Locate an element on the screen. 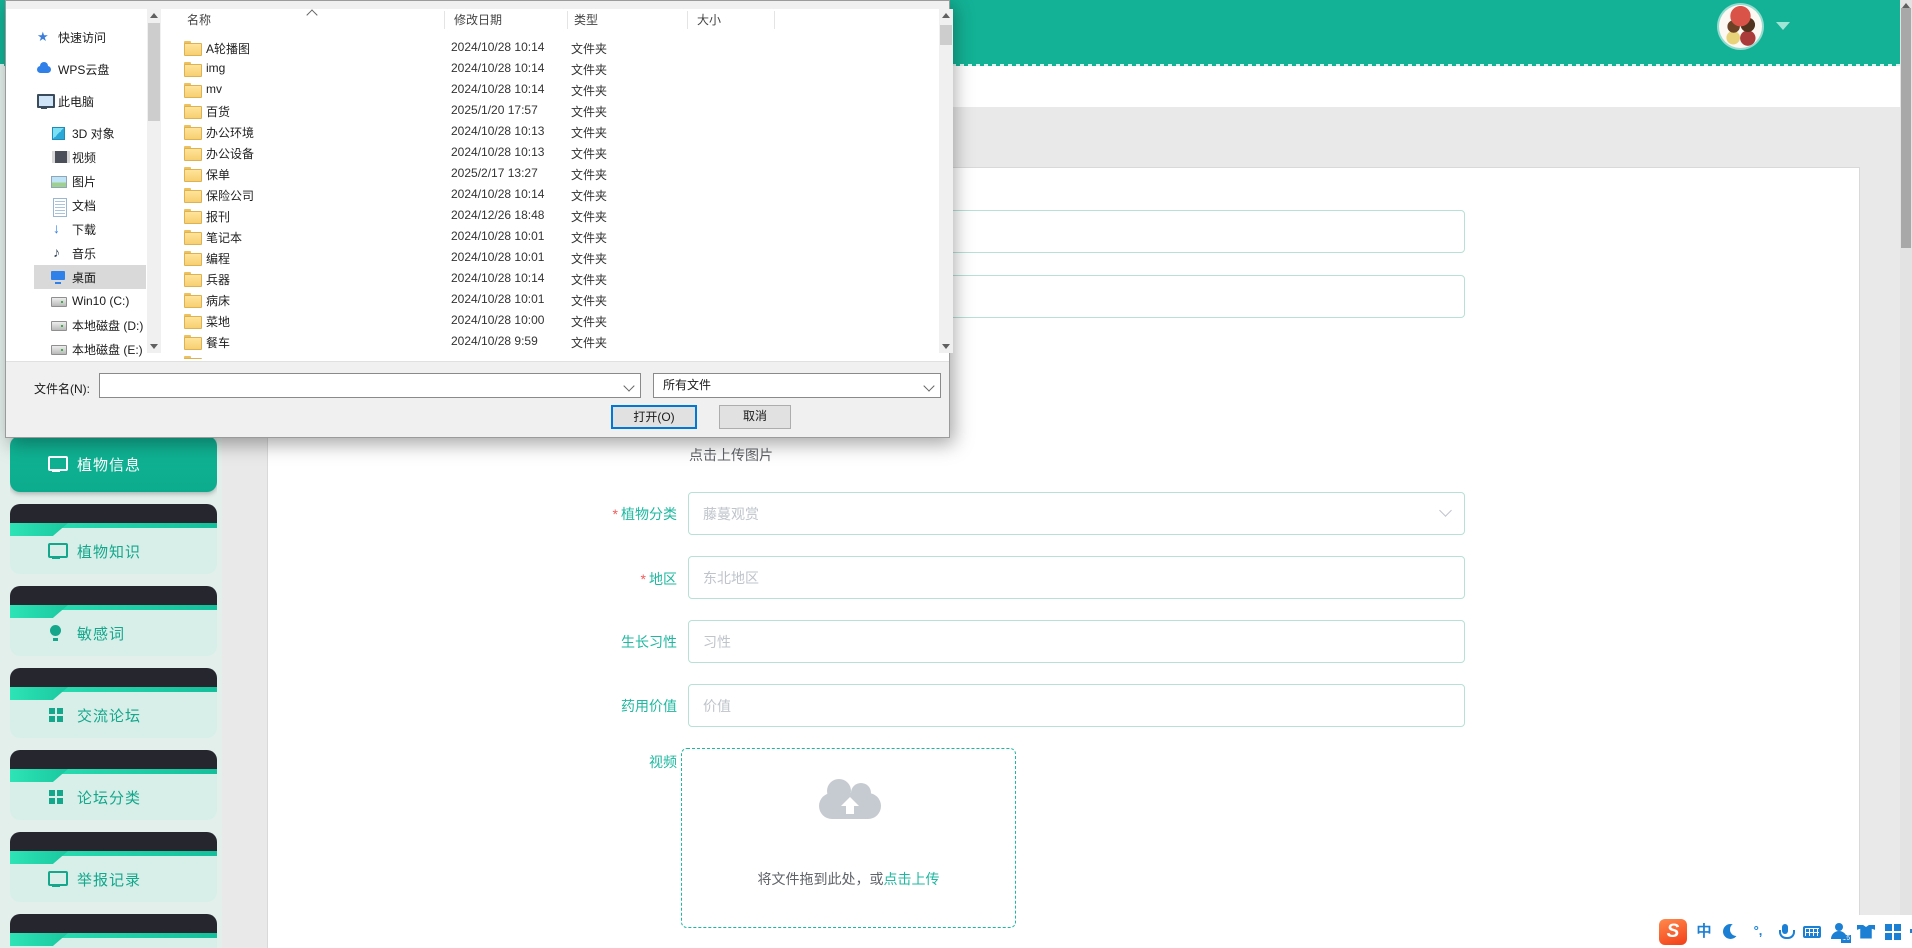  nav-item: 视频 is located at coordinates (90, 157).